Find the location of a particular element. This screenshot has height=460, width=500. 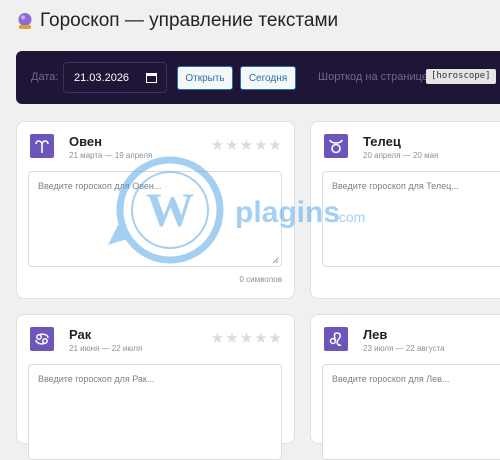

leo-icon is located at coordinates (336, 339).